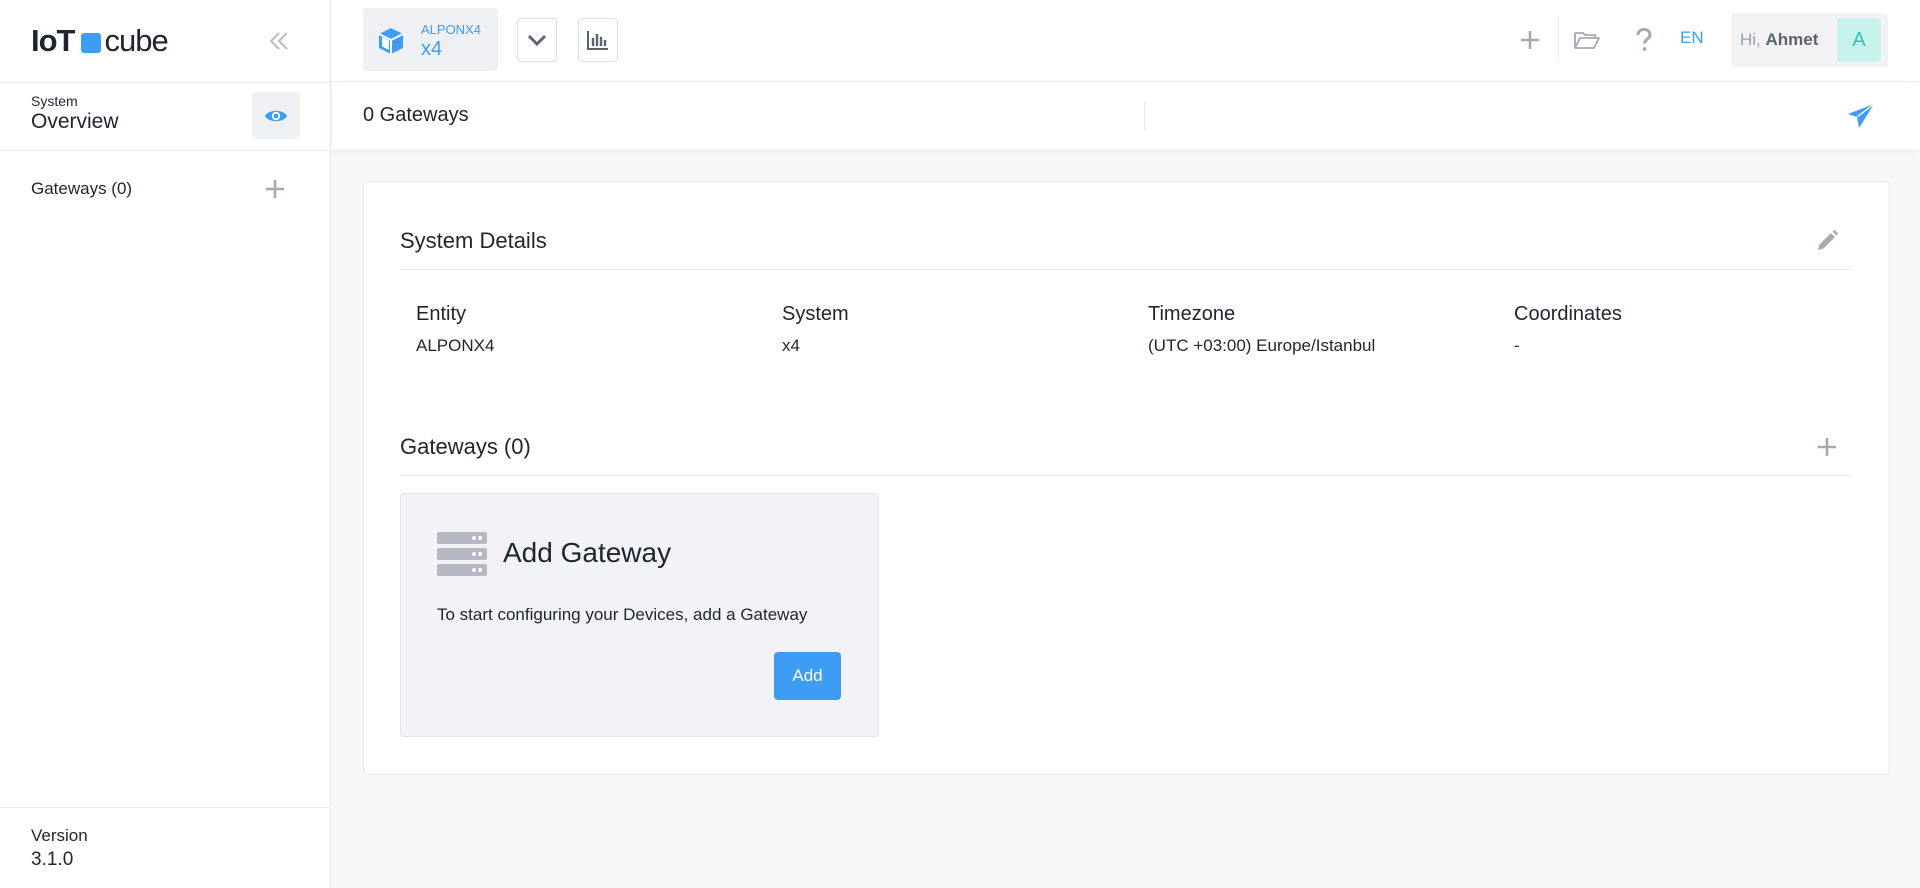 The width and height of the screenshot is (1920, 888). I want to click on eye-icon, so click(276, 115).